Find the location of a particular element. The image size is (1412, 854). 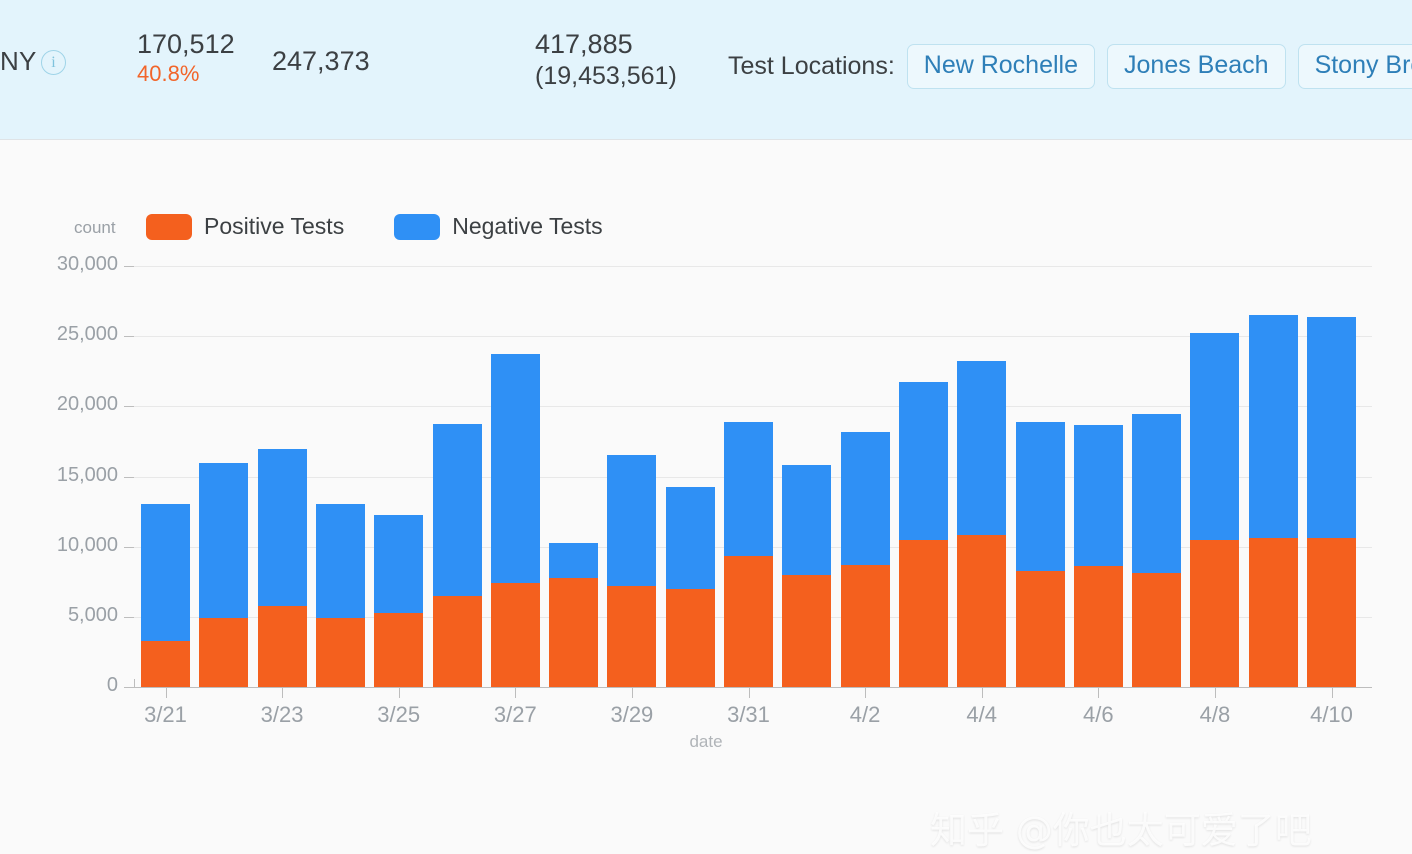

y-tick-label: 20,000 is located at coordinates (87, 404).